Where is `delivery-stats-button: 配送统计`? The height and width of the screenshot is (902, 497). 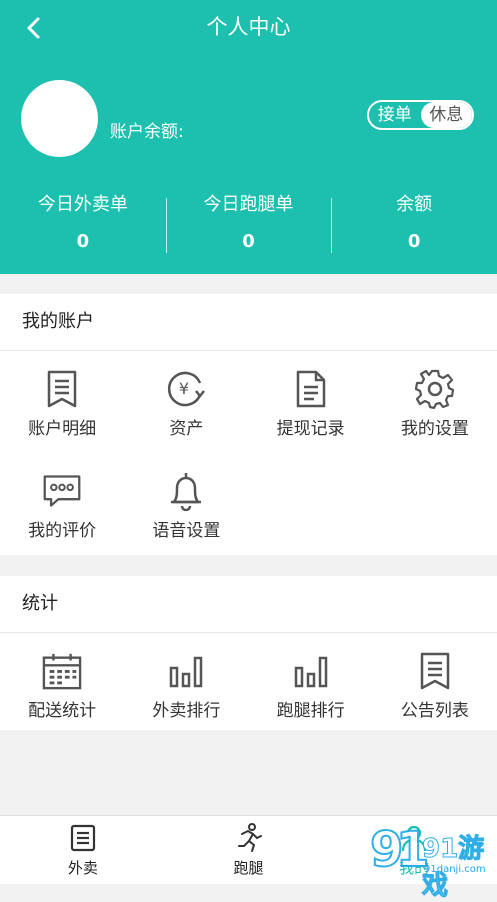
delivery-stats-button: 配送统计 is located at coordinates (62, 684).